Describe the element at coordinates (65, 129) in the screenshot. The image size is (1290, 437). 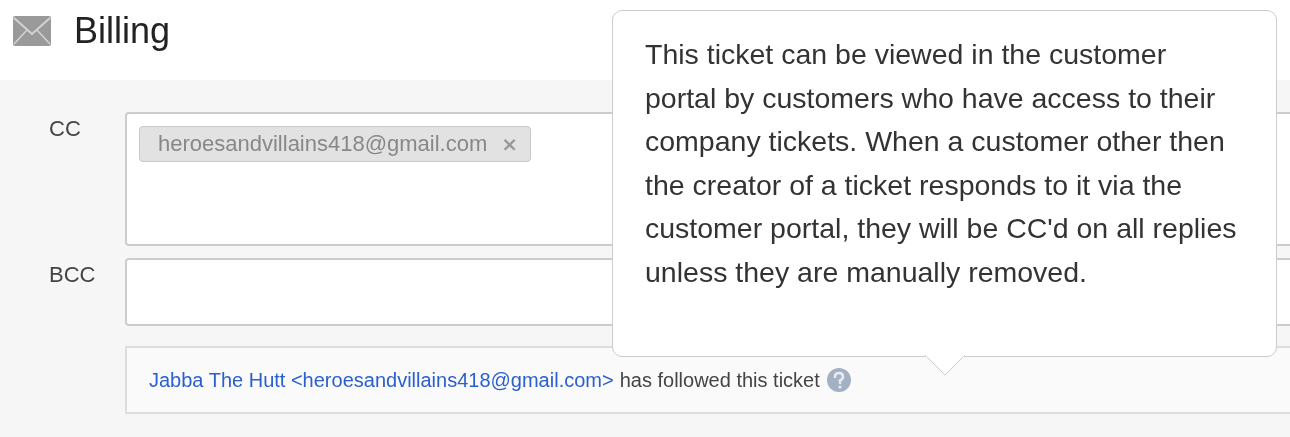
I see `cc-label: CC` at that location.